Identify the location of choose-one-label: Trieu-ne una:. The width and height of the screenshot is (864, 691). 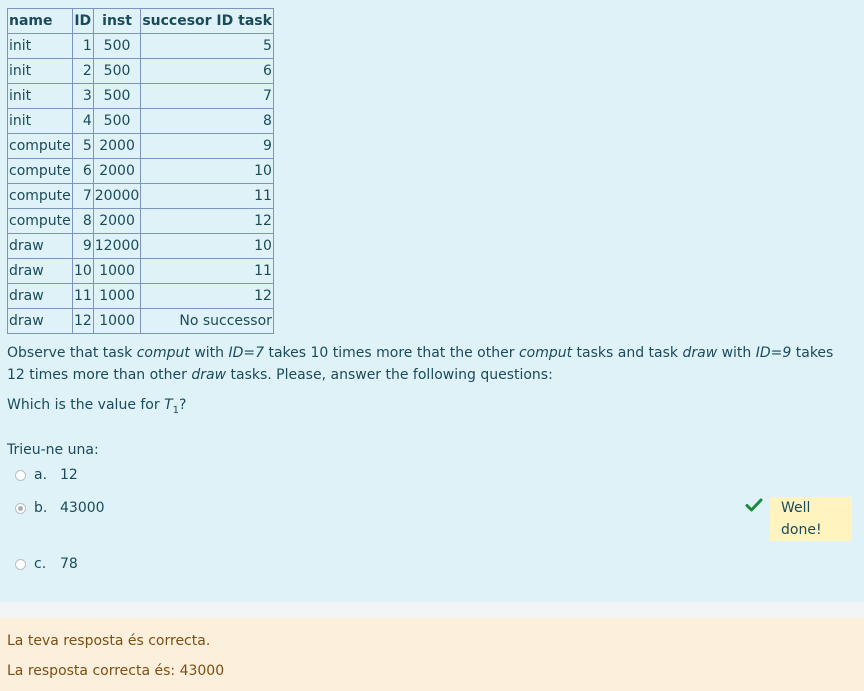
(53, 450).